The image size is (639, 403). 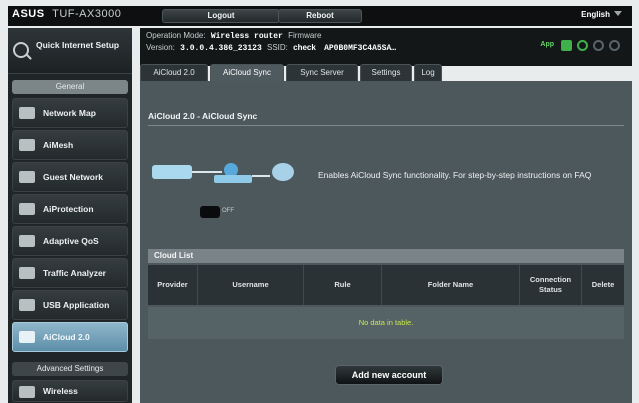 I want to click on enable-toggle, so click(x=210, y=212).